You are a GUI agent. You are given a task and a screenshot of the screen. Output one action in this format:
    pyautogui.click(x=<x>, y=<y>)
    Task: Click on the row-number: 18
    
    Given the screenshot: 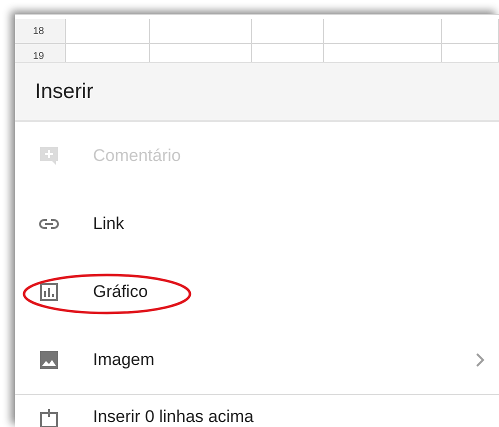 What is the action you would take?
    pyautogui.click(x=40, y=31)
    